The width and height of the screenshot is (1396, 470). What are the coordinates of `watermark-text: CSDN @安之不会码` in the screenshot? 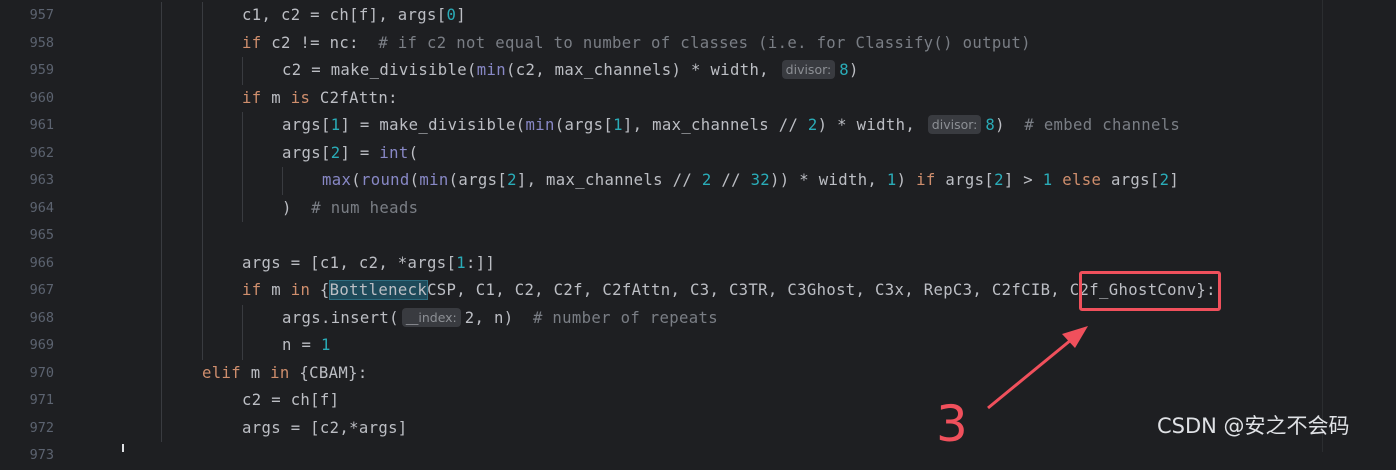 It's located at (1253, 426).